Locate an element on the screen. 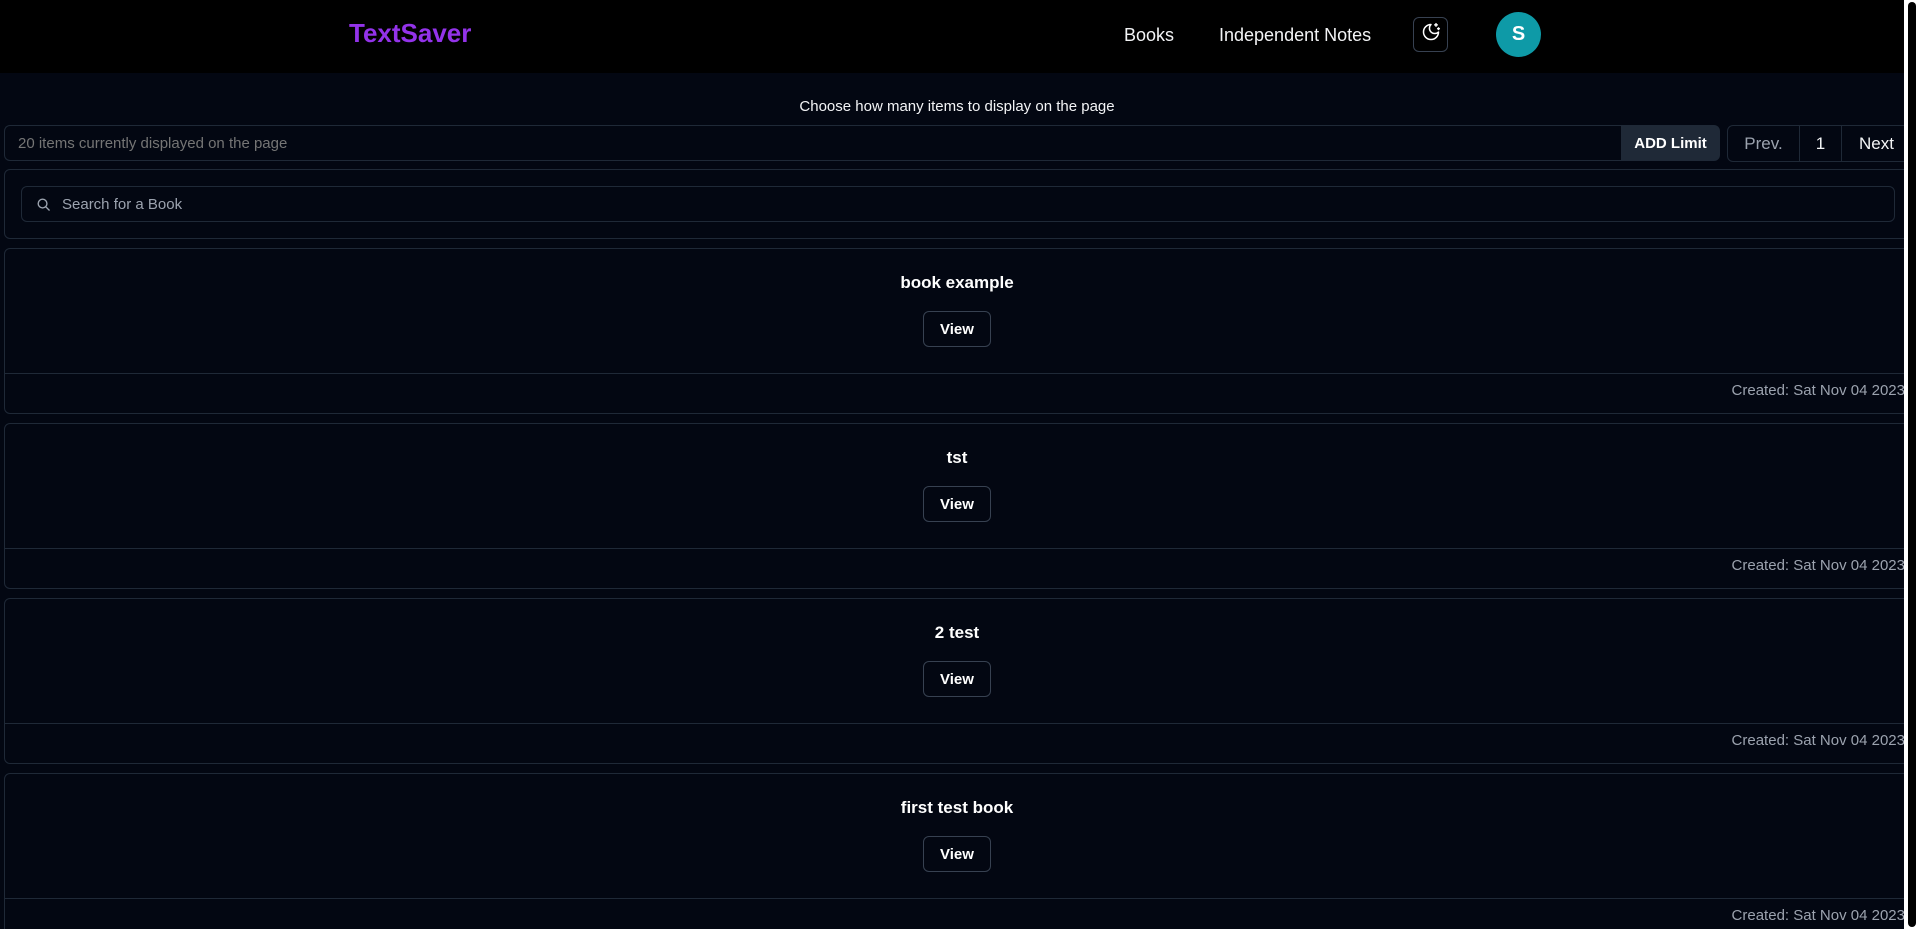  user-avatar: S is located at coordinates (1518, 34).